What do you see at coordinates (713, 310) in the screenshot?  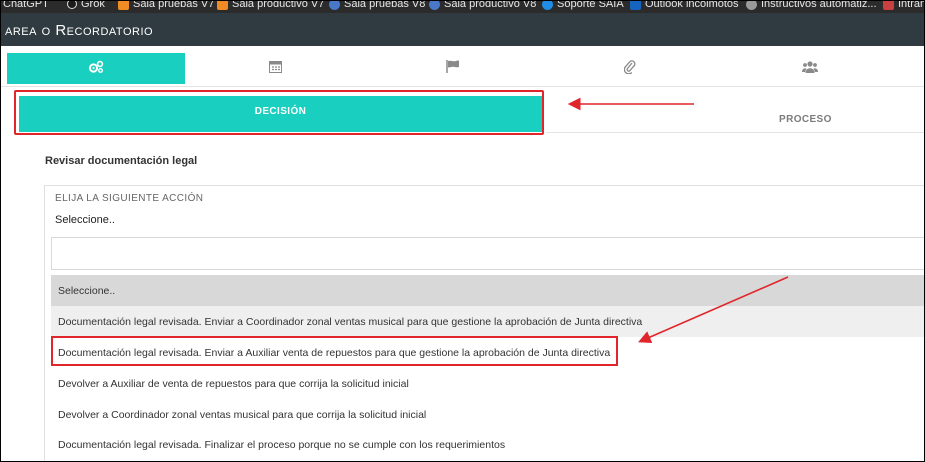 I see `annotation-arrow-option` at bounding box center [713, 310].